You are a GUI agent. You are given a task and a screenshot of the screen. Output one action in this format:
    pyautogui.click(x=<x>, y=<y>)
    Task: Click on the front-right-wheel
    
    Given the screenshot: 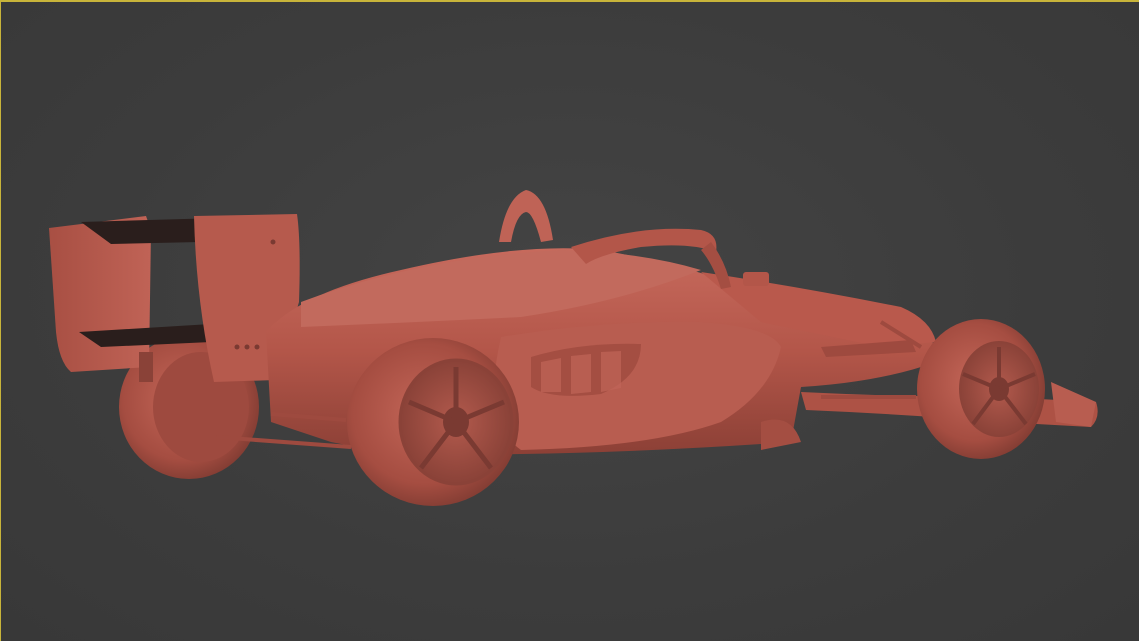 What is the action you would take?
    pyautogui.click(x=981, y=389)
    